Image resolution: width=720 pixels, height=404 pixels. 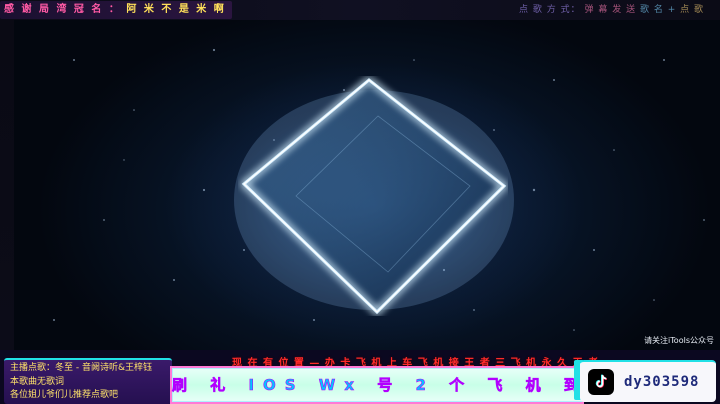 I want to click on promo-banner: 刷 礼 IOS Wx 号 2 个 飞 机 到 王 者, so click(x=417, y=385).